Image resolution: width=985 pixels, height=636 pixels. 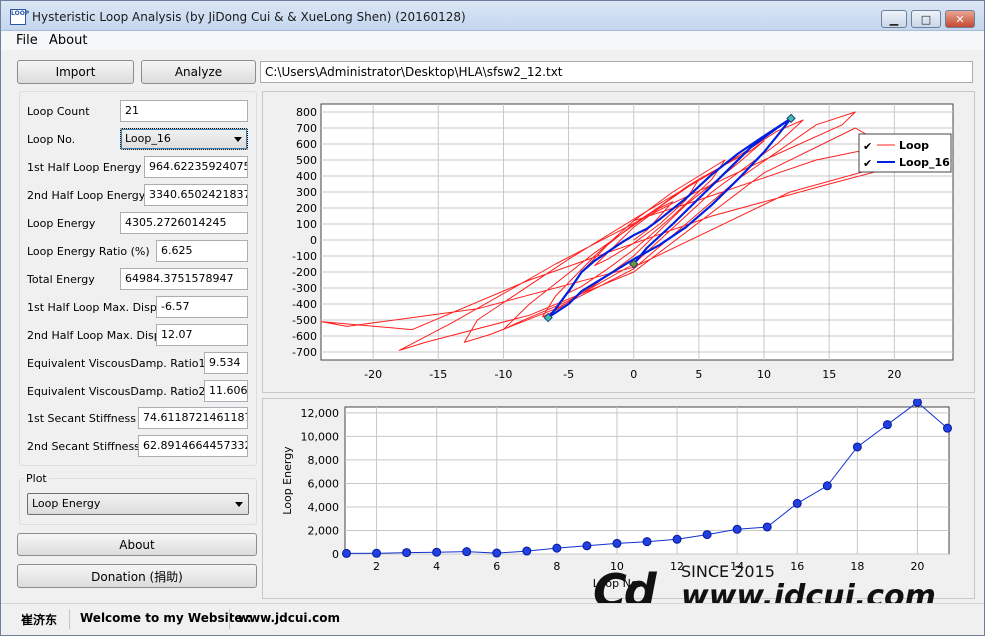 What do you see at coordinates (304, 256) in the screenshot?
I see `y-tick-label: -100` at bounding box center [304, 256].